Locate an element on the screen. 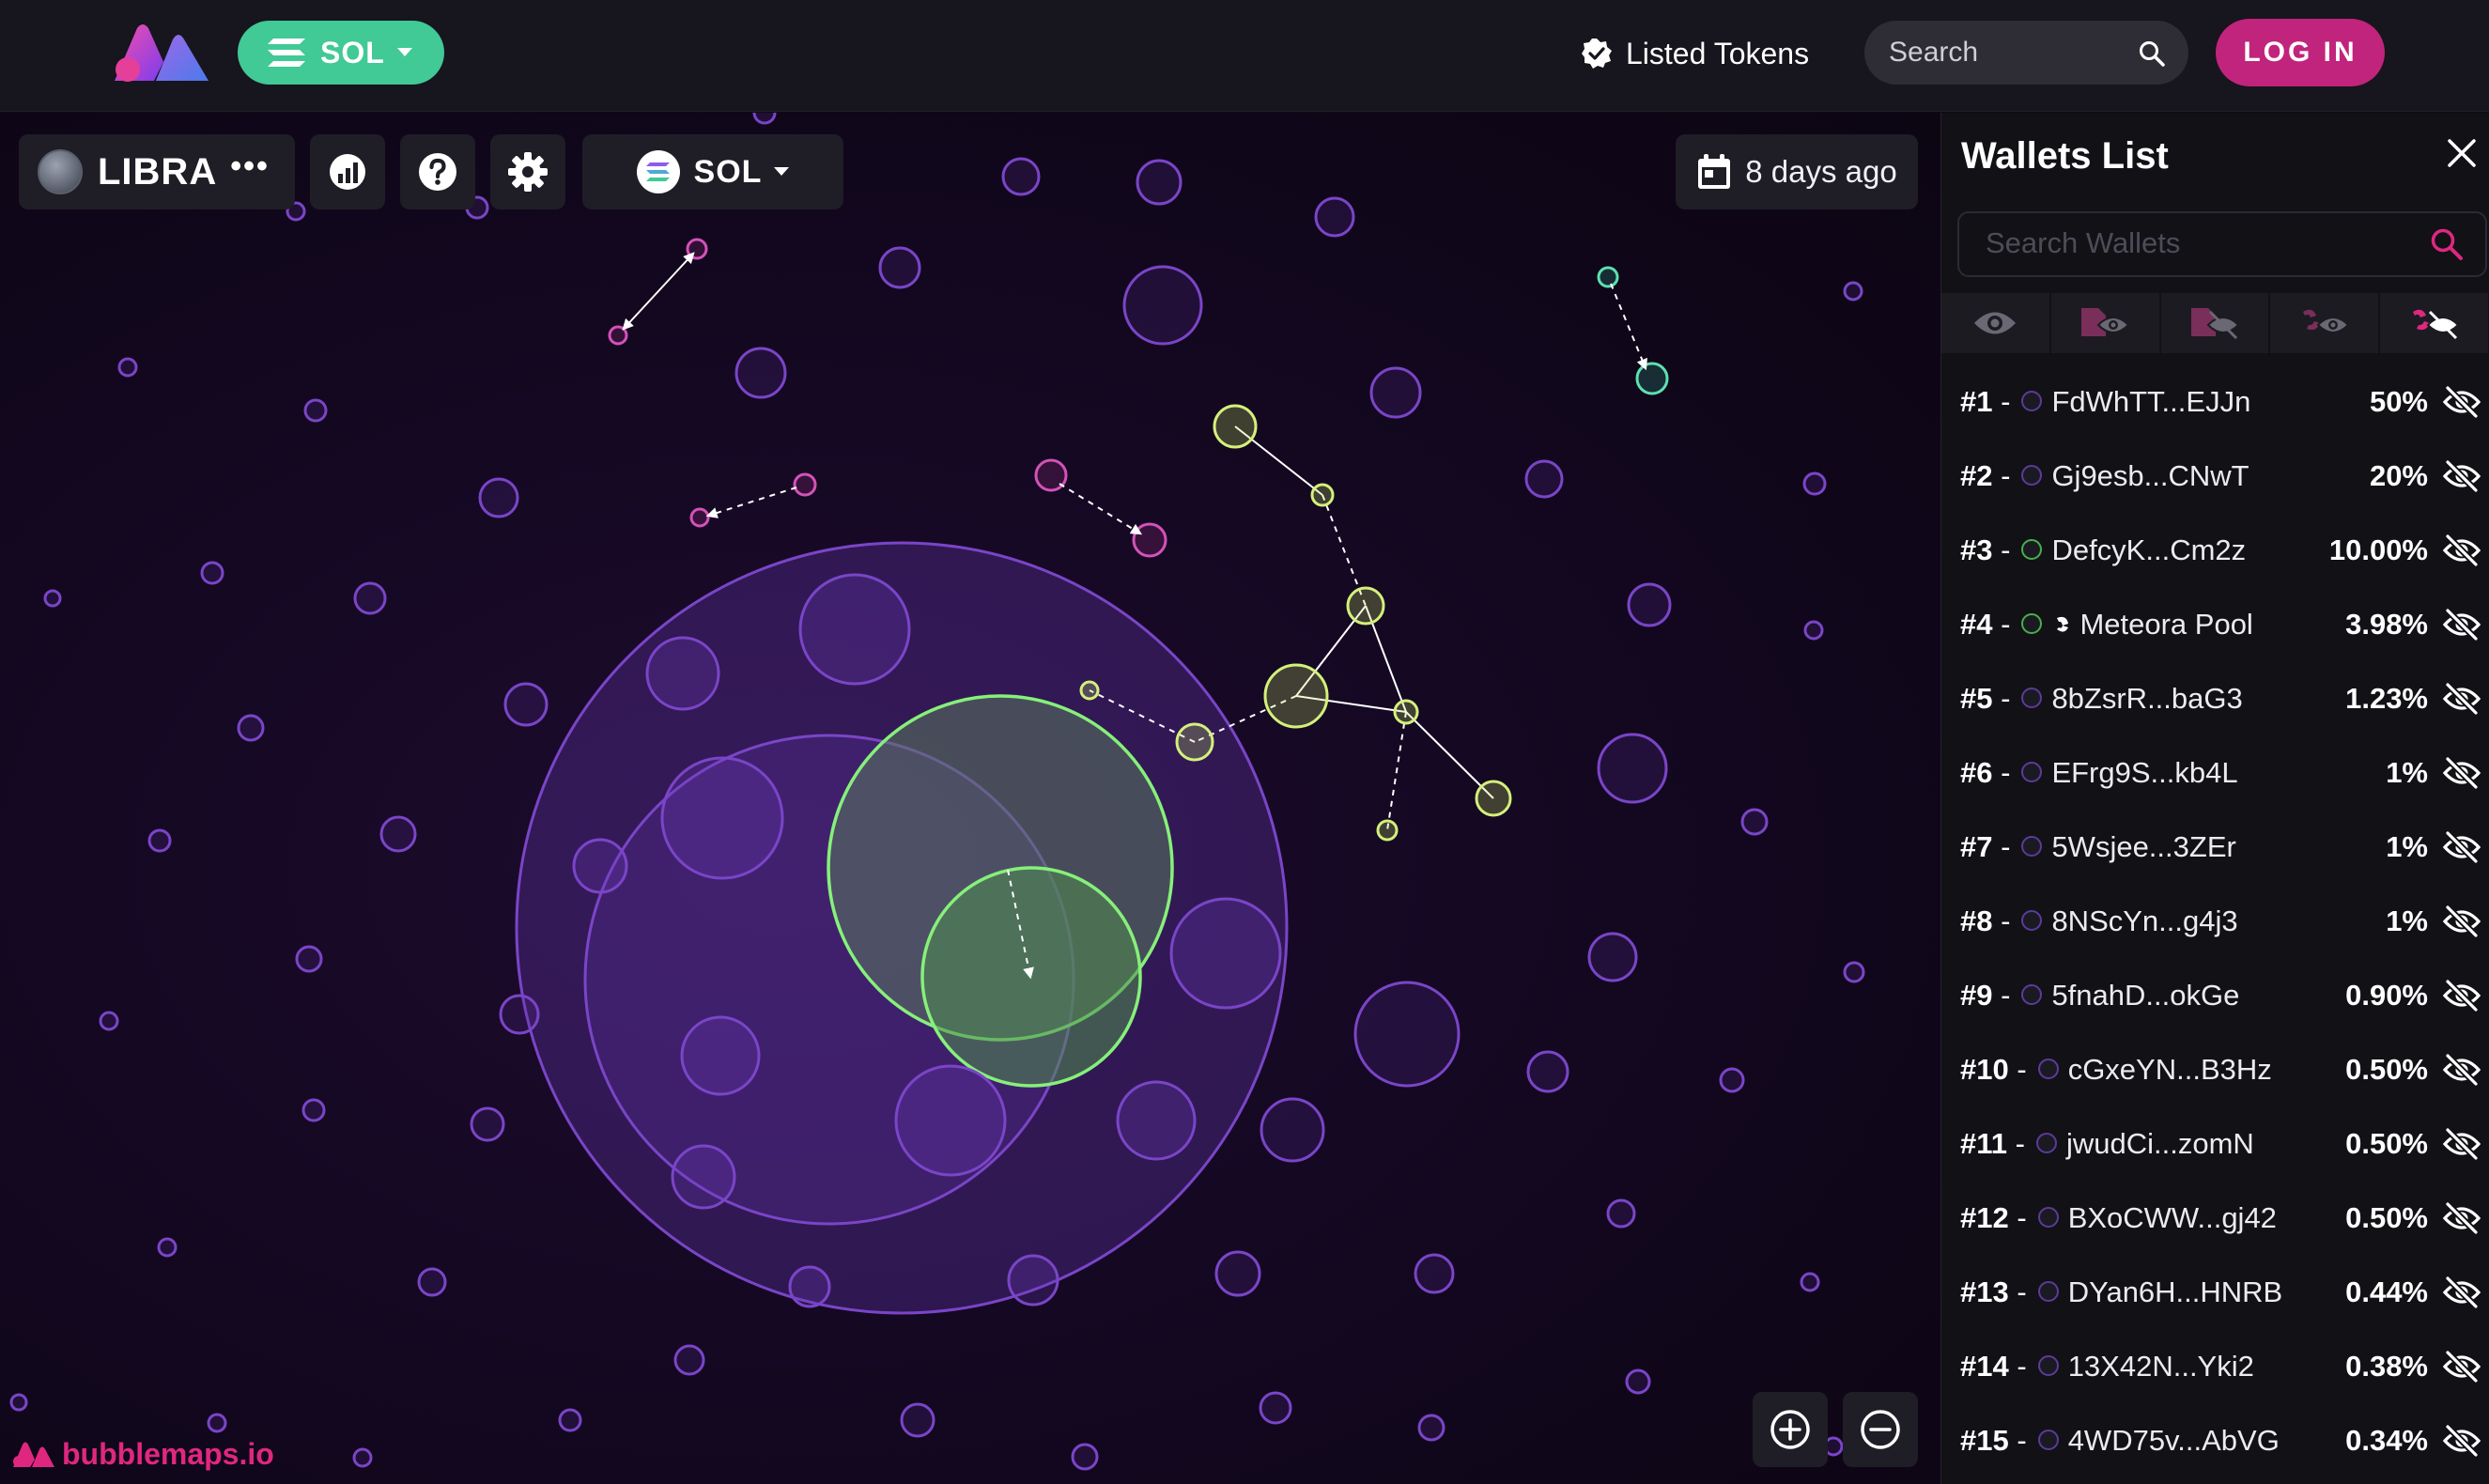  wallet-row: #7 - 5Wsjee...3ZEr 1% is located at coordinates (2215, 847).